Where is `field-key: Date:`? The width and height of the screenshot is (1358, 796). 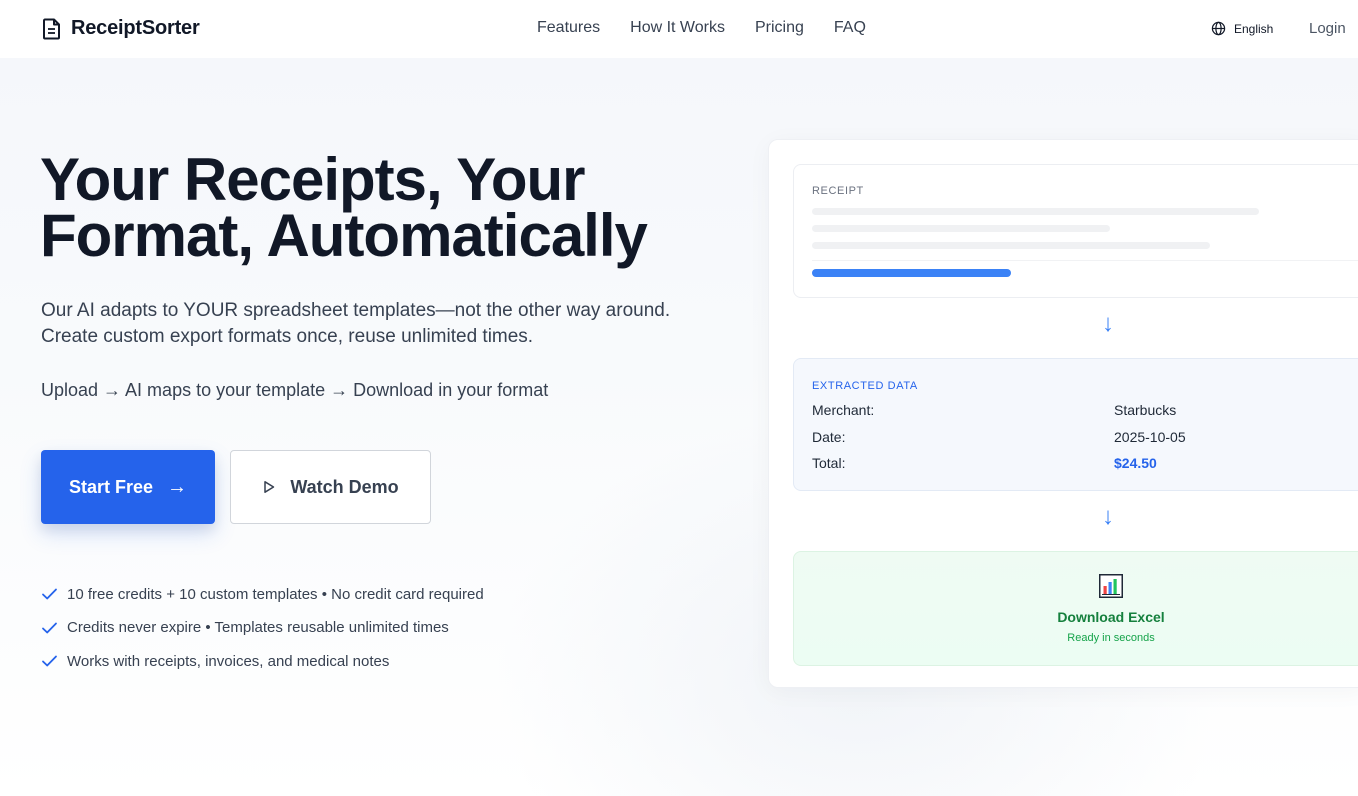
field-key: Date: is located at coordinates (829, 437).